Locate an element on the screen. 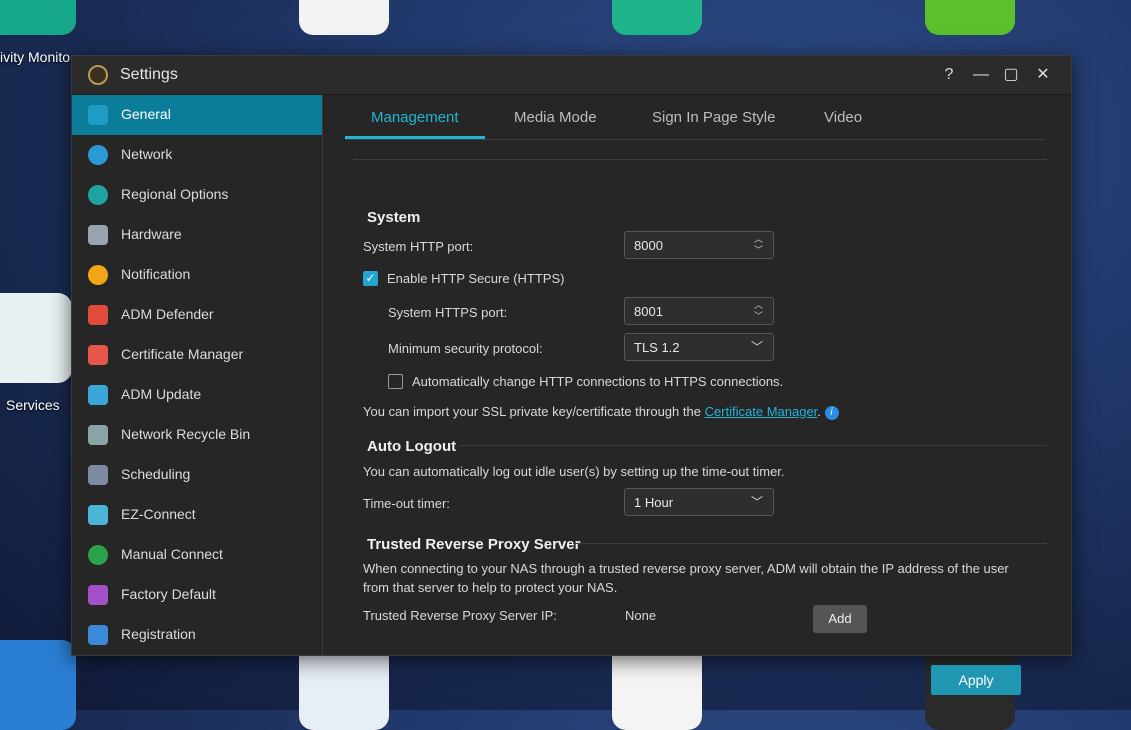 This screenshot has width=1131, height=730. https-port-stepper: 8001 ︿ ﹀ is located at coordinates (699, 311).